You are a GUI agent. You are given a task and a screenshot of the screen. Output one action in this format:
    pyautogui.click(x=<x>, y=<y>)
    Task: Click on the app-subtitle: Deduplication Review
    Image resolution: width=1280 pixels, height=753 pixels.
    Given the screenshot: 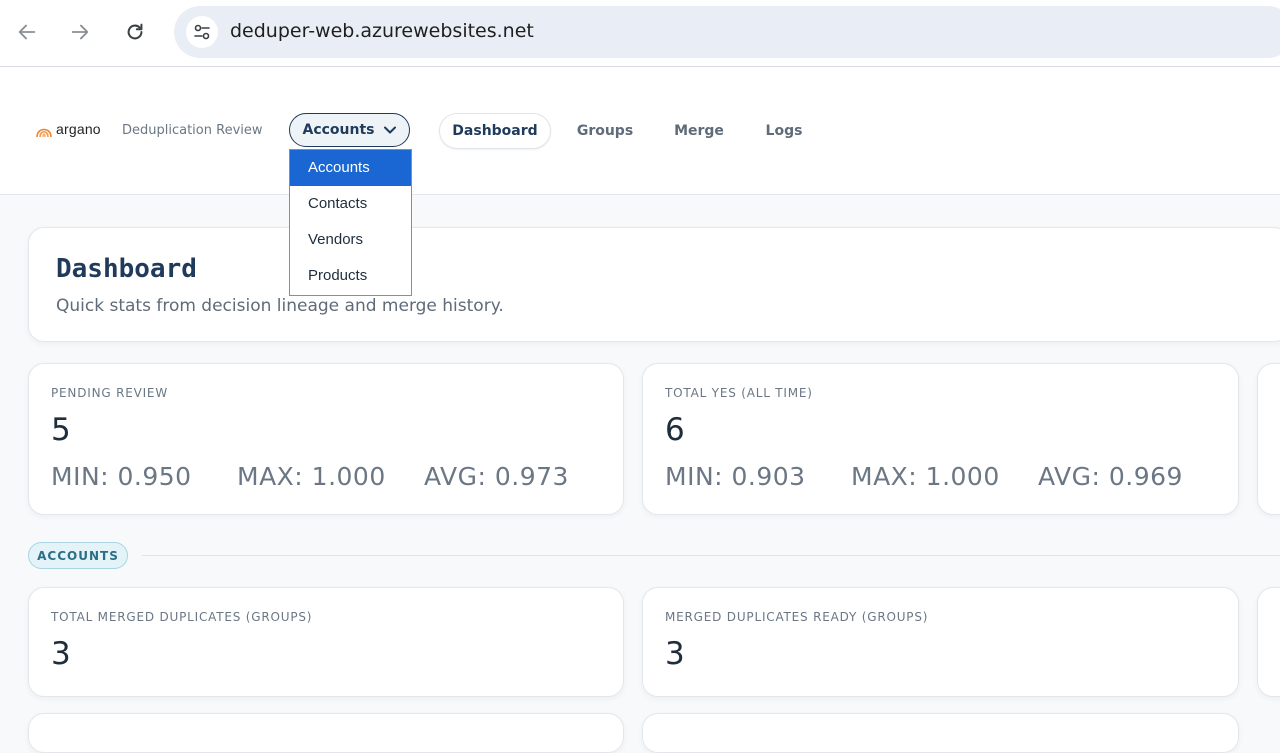 What is the action you would take?
    pyautogui.click(x=192, y=130)
    